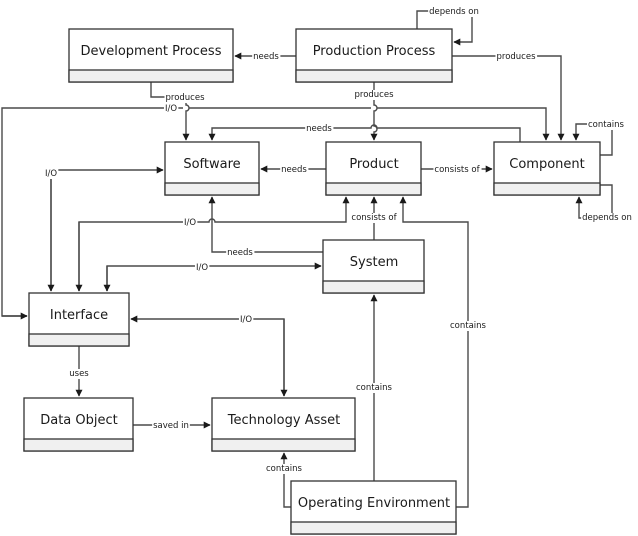 The image size is (638, 536). I want to click on node-label: Software, so click(211, 164).